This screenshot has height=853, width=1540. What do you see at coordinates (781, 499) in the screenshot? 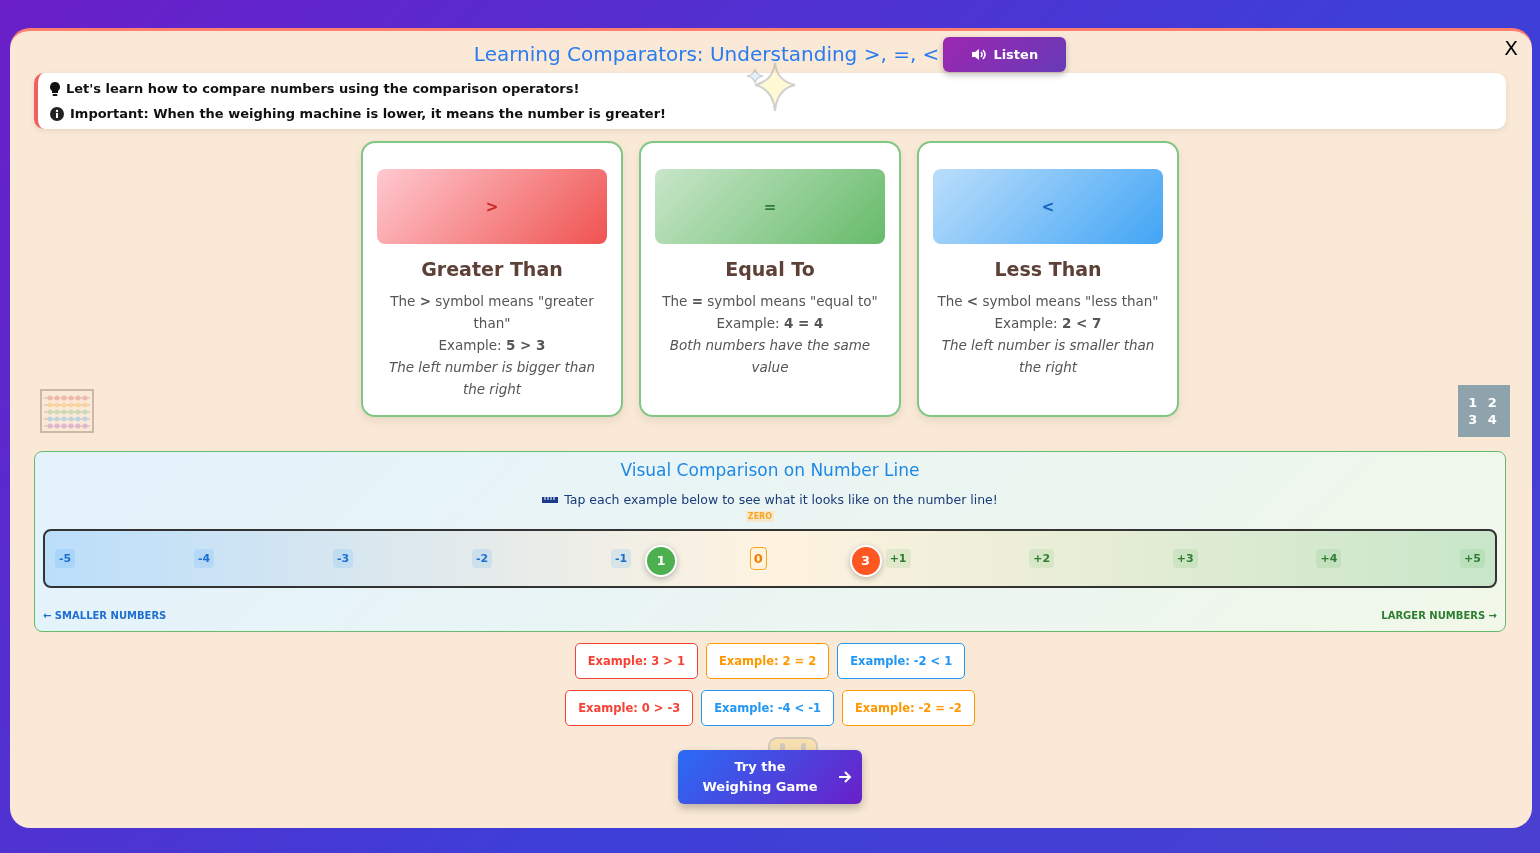
I see `hint-text: Tap each example below to see what it looks like on the number line!` at bounding box center [781, 499].